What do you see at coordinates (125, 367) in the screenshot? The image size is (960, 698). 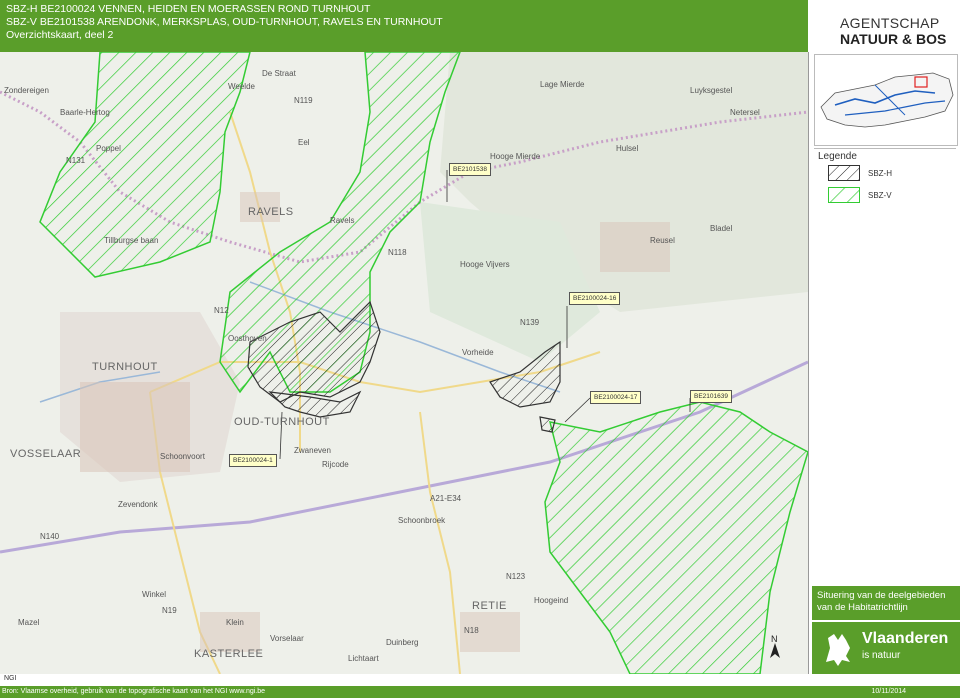 I see `place-label: TURNHOUT` at bounding box center [125, 367].